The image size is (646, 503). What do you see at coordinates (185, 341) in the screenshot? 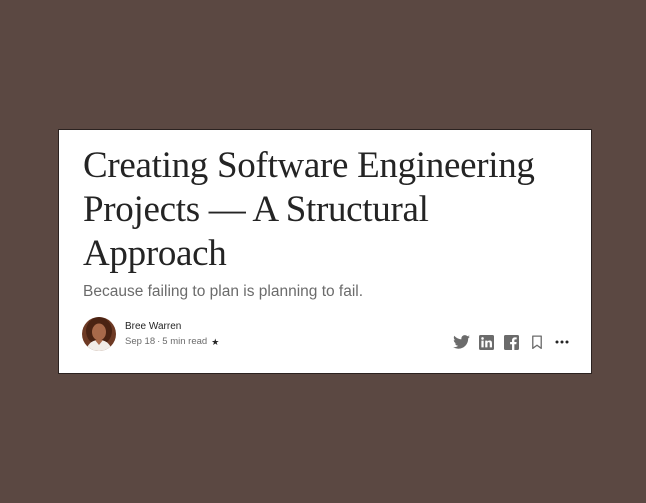
I see `read-time: 5 min read` at bounding box center [185, 341].